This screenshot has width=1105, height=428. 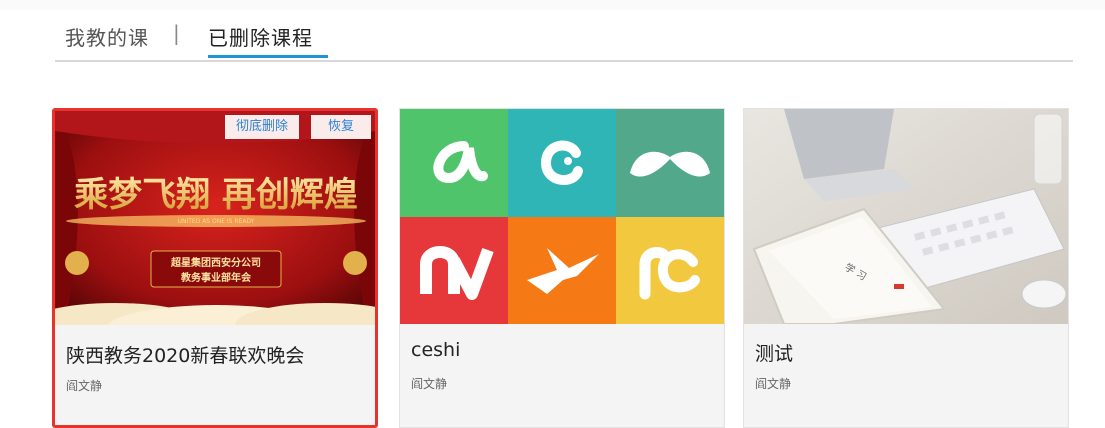 What do you see at coordinates (260, 36) in the screenshot?
I see `tab-deleted-courses: 已删除课程` at bounding box center [260, 36].